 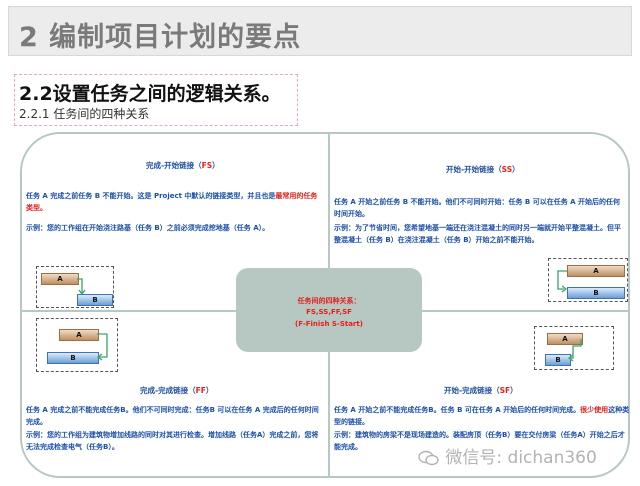 I want to click on watermark-text: 微信号: dichan360, so click(x=521, y=458).